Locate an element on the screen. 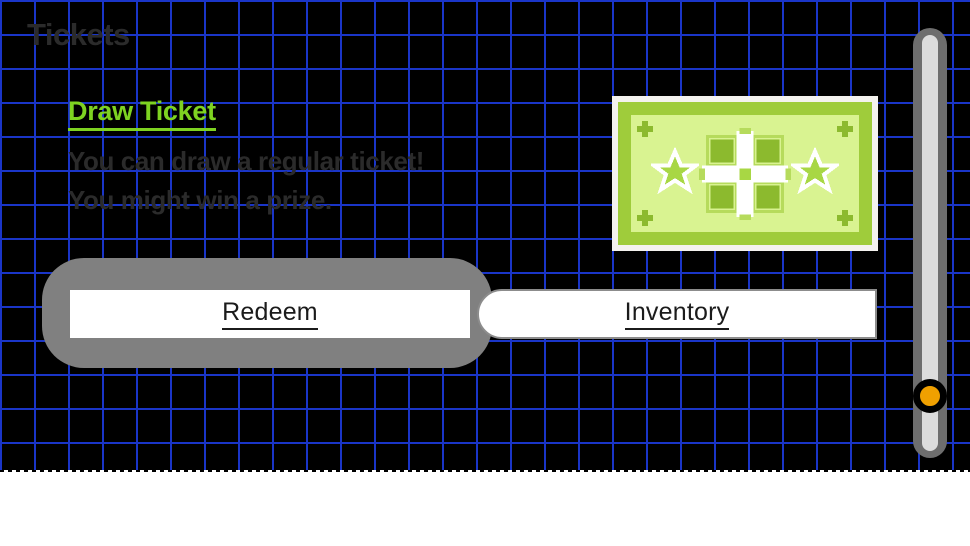  sparkle-icon is located at coordinates (745, 173).